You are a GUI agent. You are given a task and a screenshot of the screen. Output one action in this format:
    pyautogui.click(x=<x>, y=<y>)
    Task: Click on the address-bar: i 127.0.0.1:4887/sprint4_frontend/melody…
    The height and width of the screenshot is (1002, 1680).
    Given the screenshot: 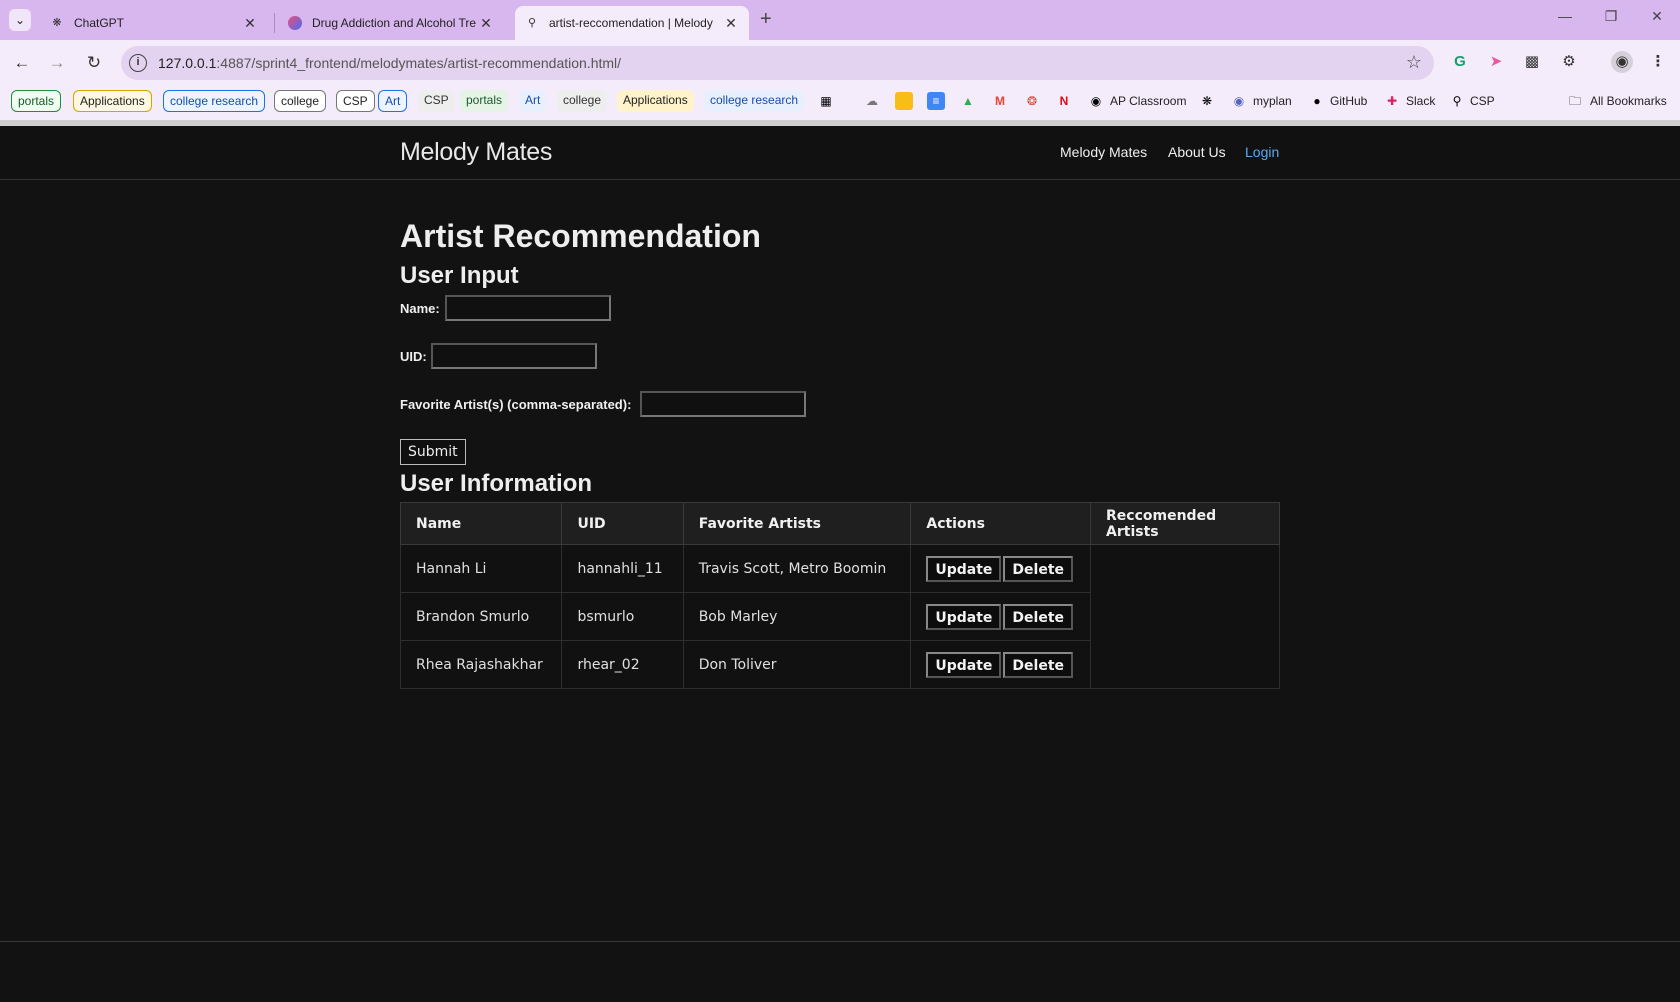 What is the action you would take?
    pyautogui.click(x=777, y=63)
    